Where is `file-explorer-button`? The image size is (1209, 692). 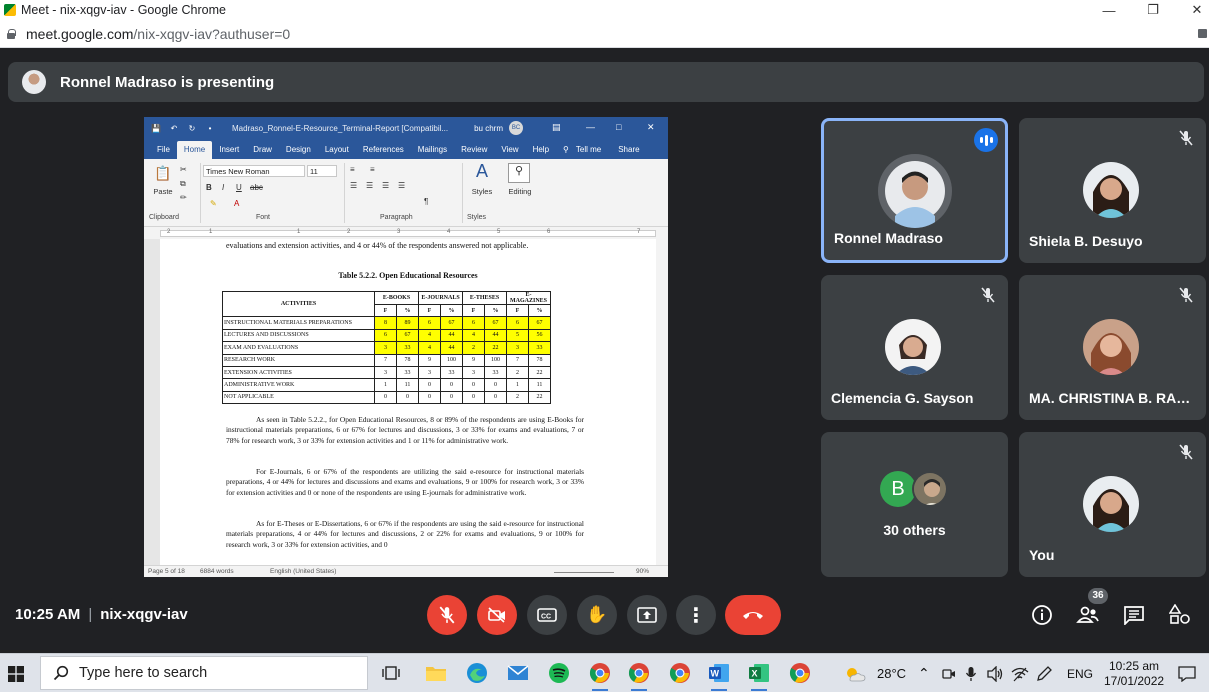
file-explorer-button is located at coordinates (436, 673).